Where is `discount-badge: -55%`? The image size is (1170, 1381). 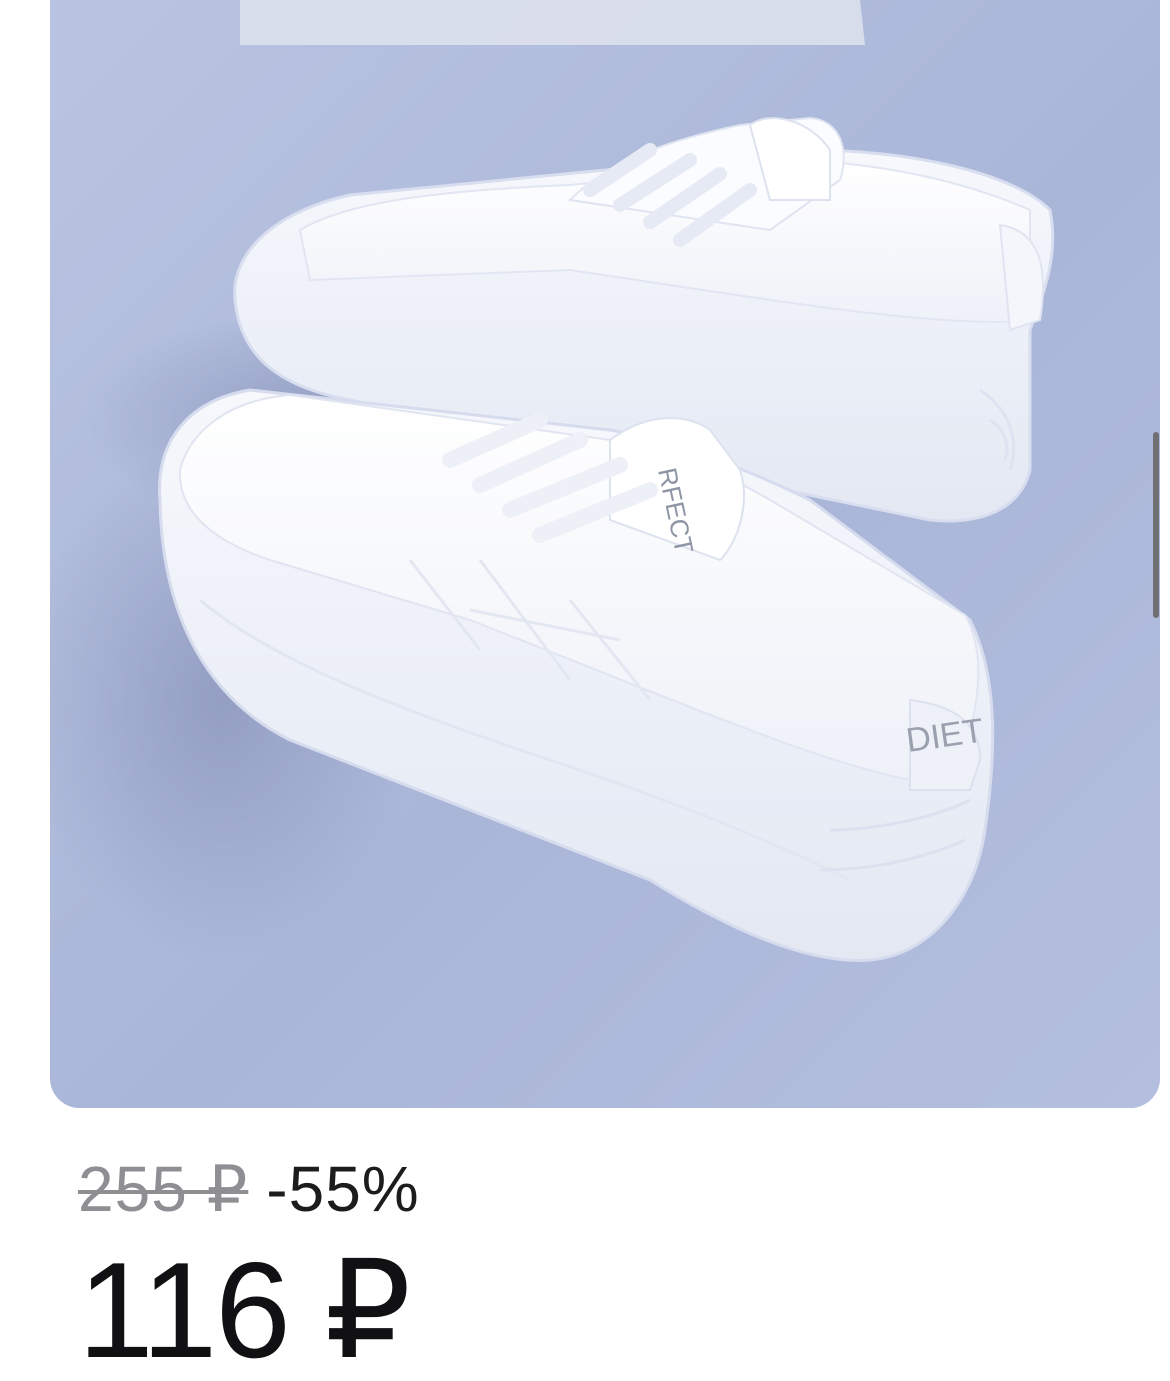
discount-badge: -55% is located at coordinates (343, 1189).